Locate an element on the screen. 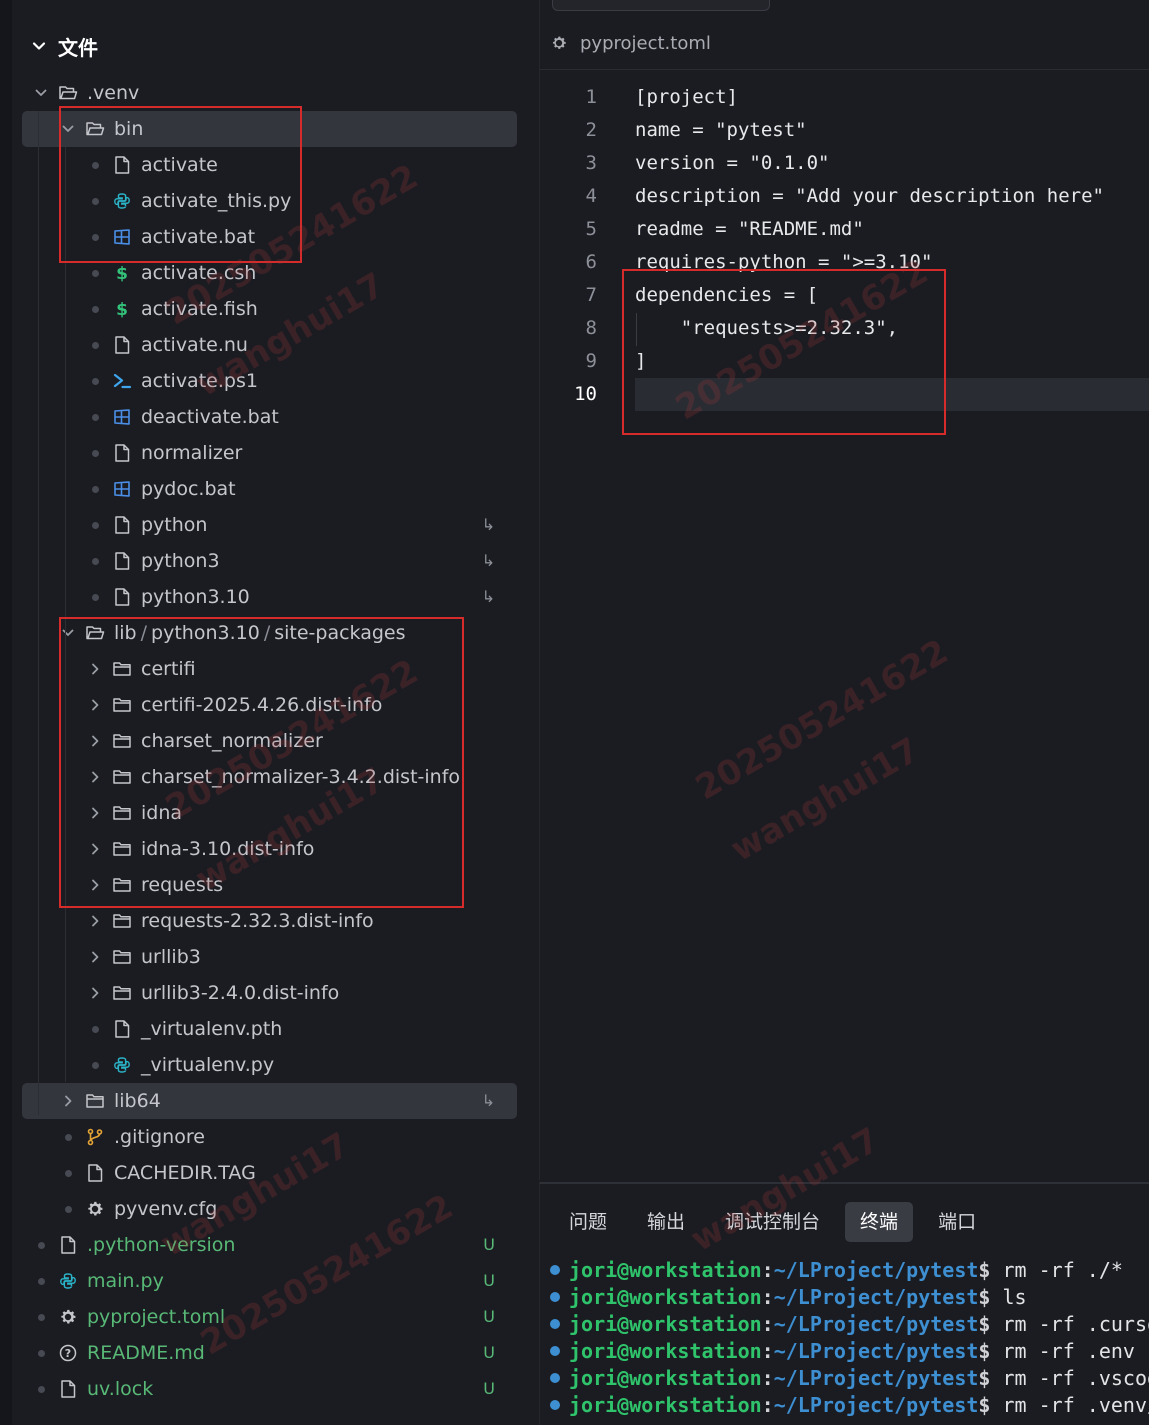 The width and height of the screenshot is (1149, 1425). tree-item-label: CACHEDIR.TAG is located at coordinates (185, 1173).